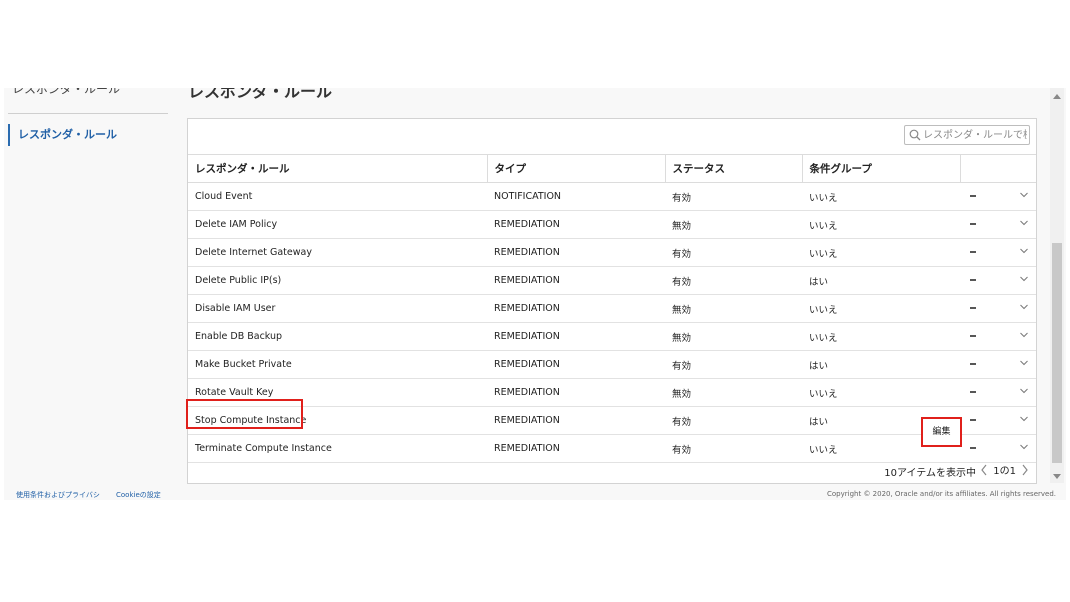  Describe the element at coordinates (337, 308) in the screenshot. I see `rule-name-cell: Disable IAM User` at that location.